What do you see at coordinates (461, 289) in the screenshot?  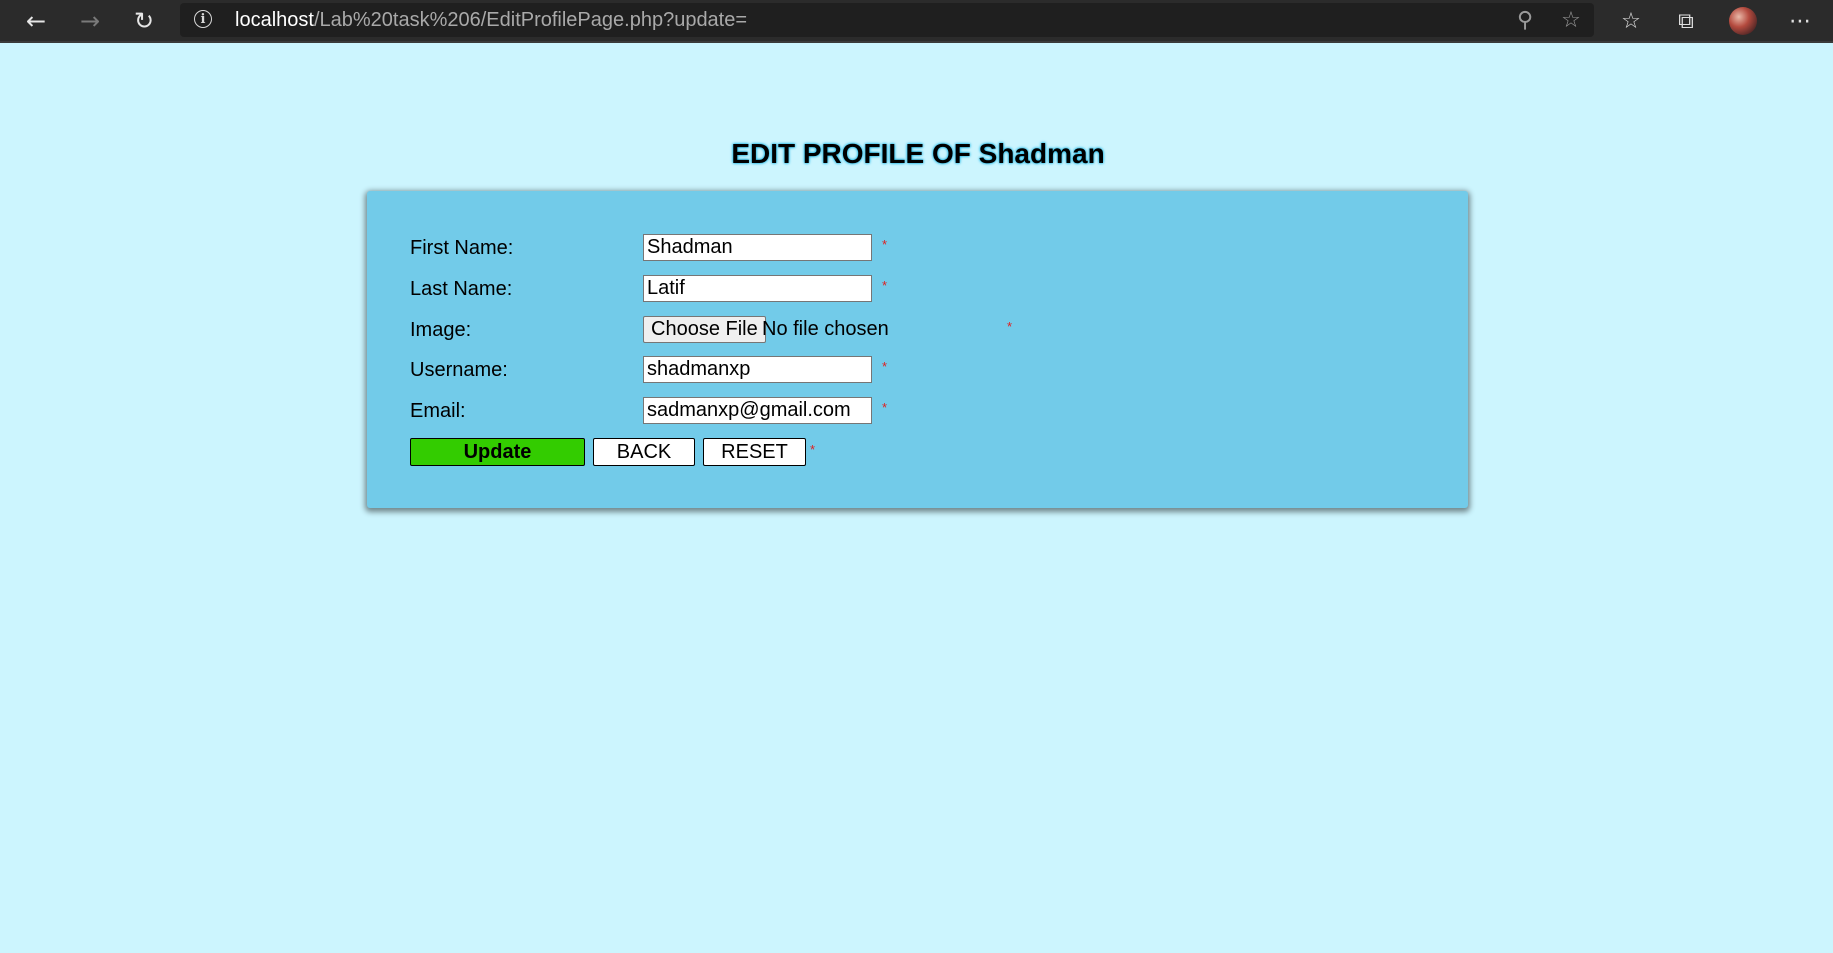 I see `last-name-label: Last Name:` at bounding box center [461, 289].